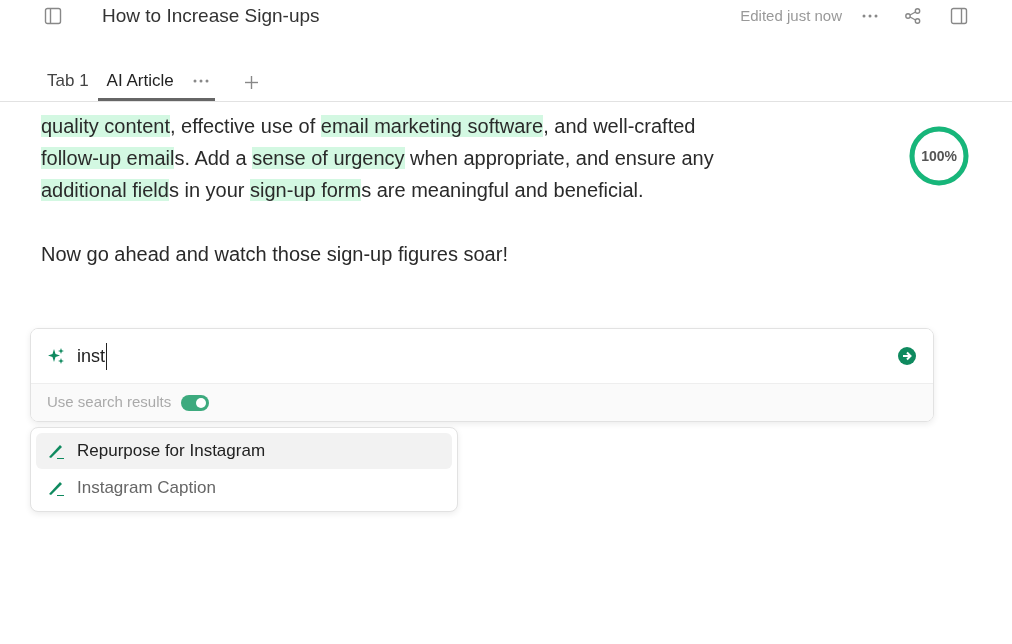  I want to click on tab-menu-icon, so click(200, 80).